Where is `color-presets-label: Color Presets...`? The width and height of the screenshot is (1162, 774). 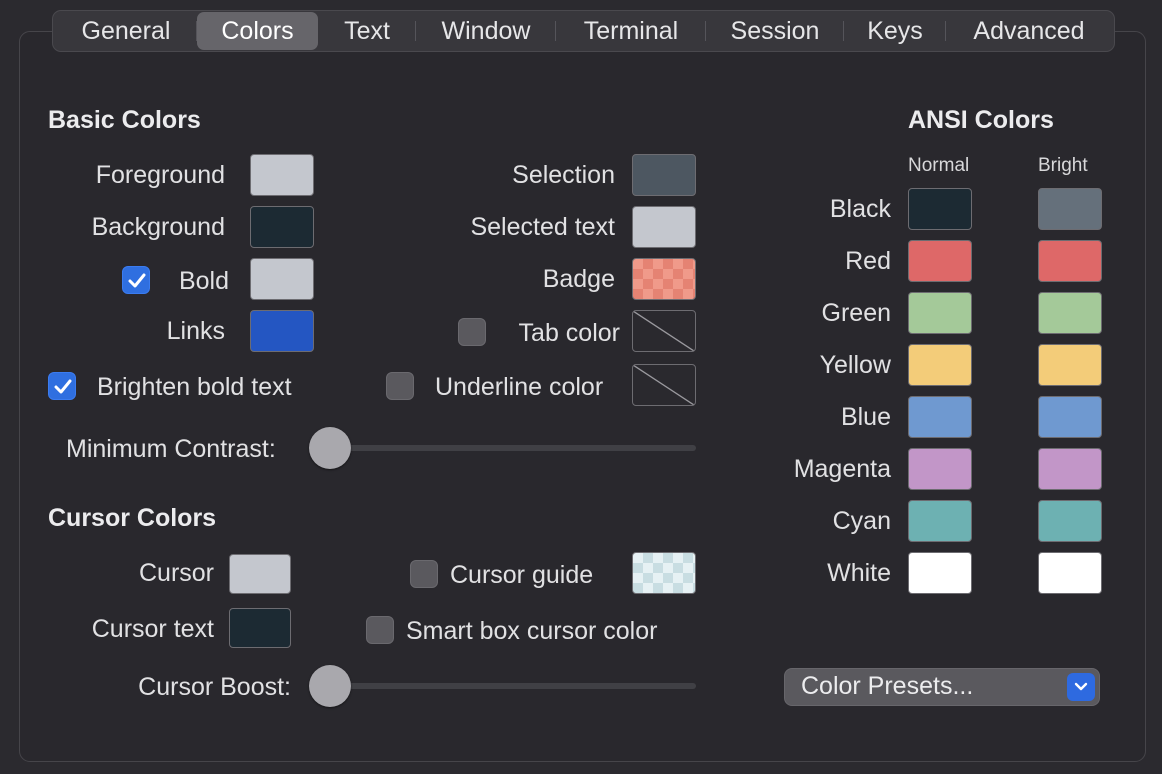
color-presets-label: Color Presets... is located at coordinates (887, 686).